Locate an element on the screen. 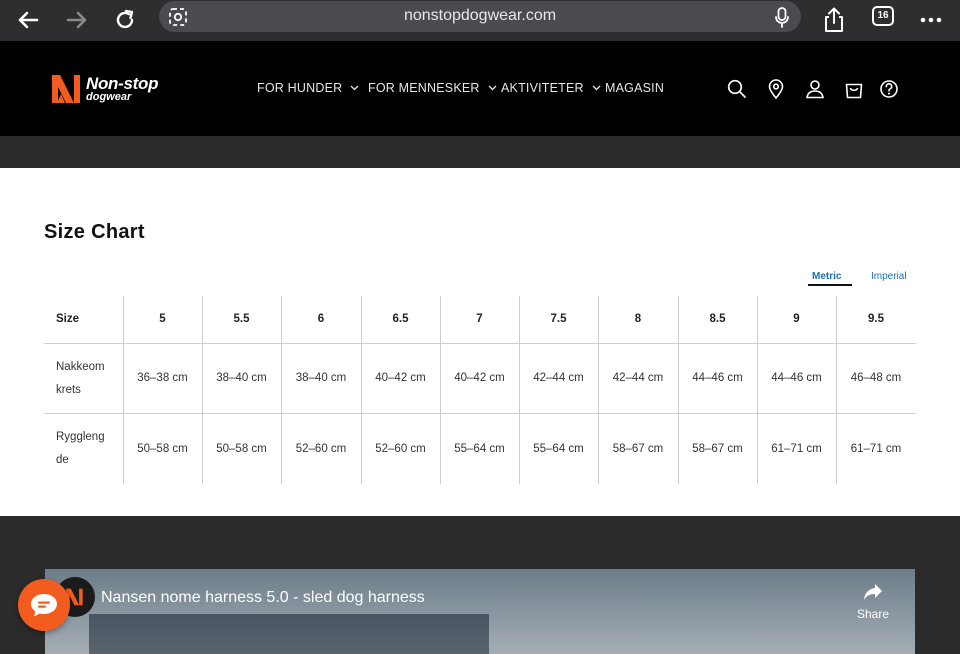  nav-label: MAGASIN is located at coordinates (635, 88).